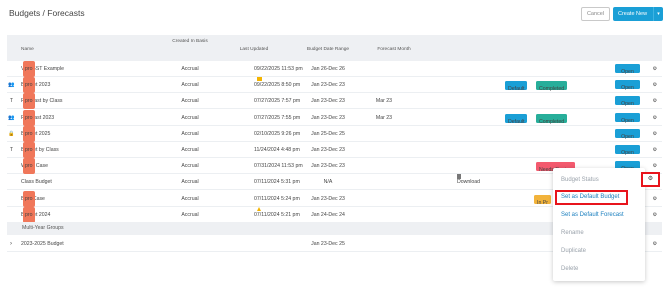 This screenshot has width=670, height=303. I want to click on row-range: N/A, so click(328, 182).